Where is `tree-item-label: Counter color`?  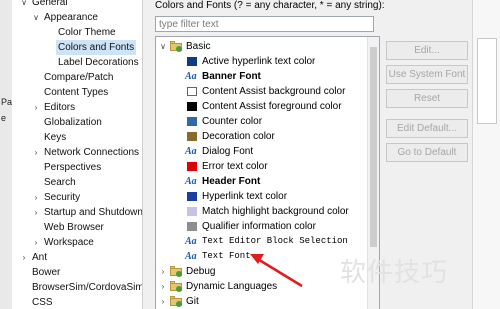
tree-item-label: Counter color is located at coordinates (232, 121).